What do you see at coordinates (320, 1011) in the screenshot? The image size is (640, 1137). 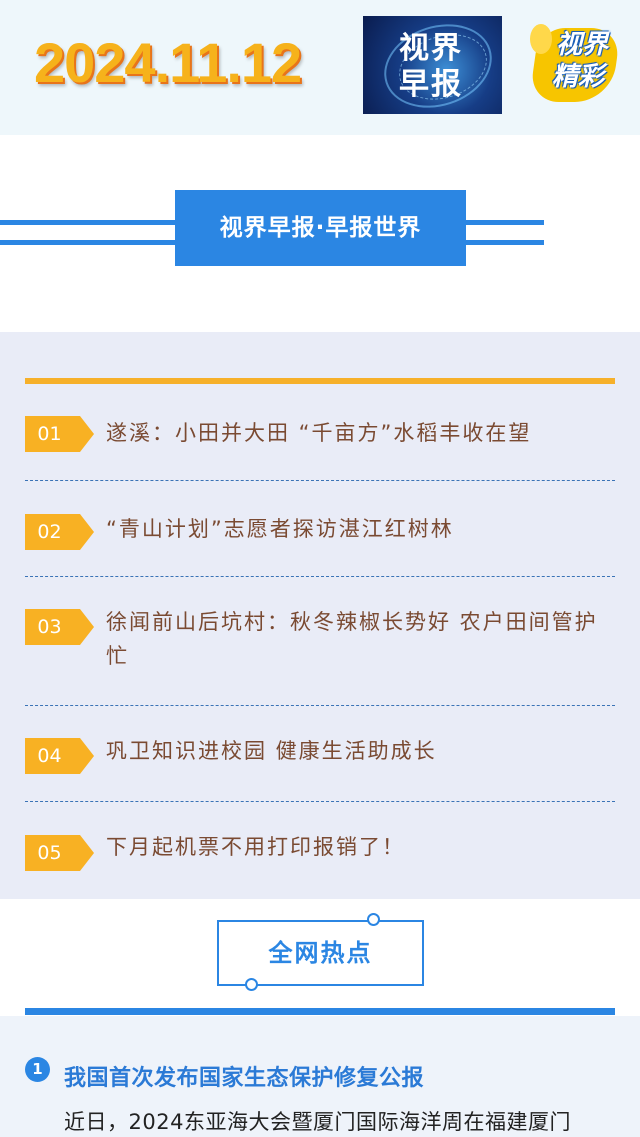 I see `hot-topics-bar` at bounding box center [320, 1011].